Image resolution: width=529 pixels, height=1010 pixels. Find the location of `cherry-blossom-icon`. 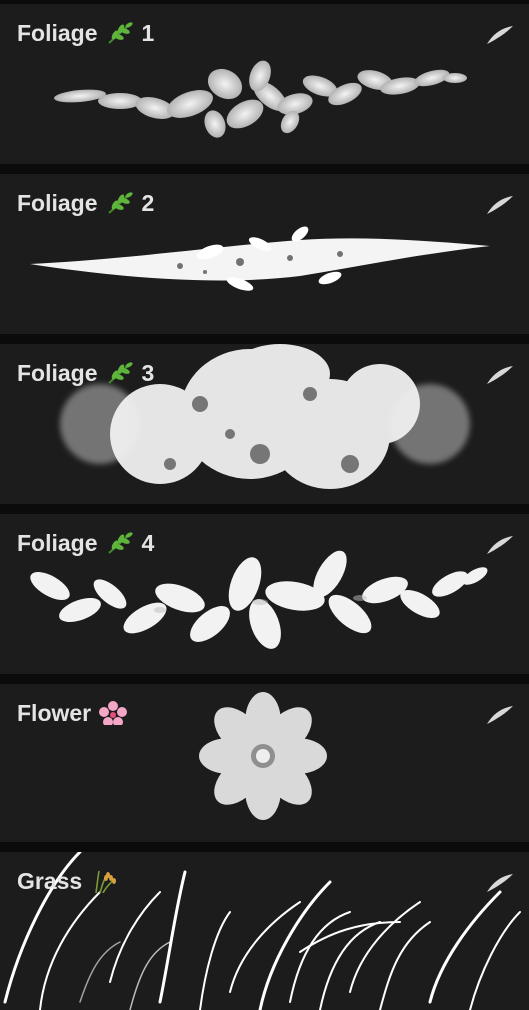

cherry-blossom-icon is located at coordinates (113, 714).